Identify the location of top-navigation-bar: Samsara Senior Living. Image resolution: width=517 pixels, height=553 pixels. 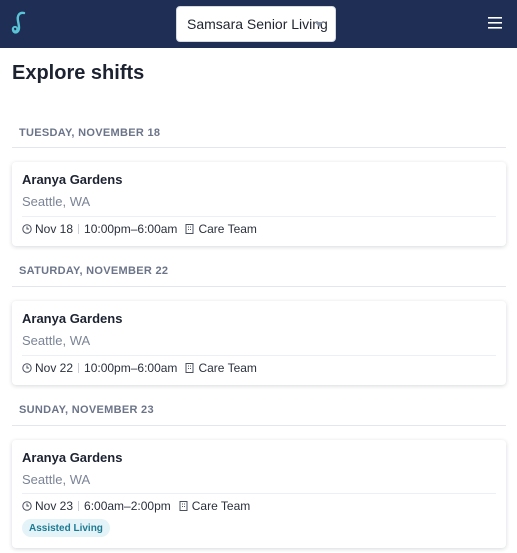
(258, 24).